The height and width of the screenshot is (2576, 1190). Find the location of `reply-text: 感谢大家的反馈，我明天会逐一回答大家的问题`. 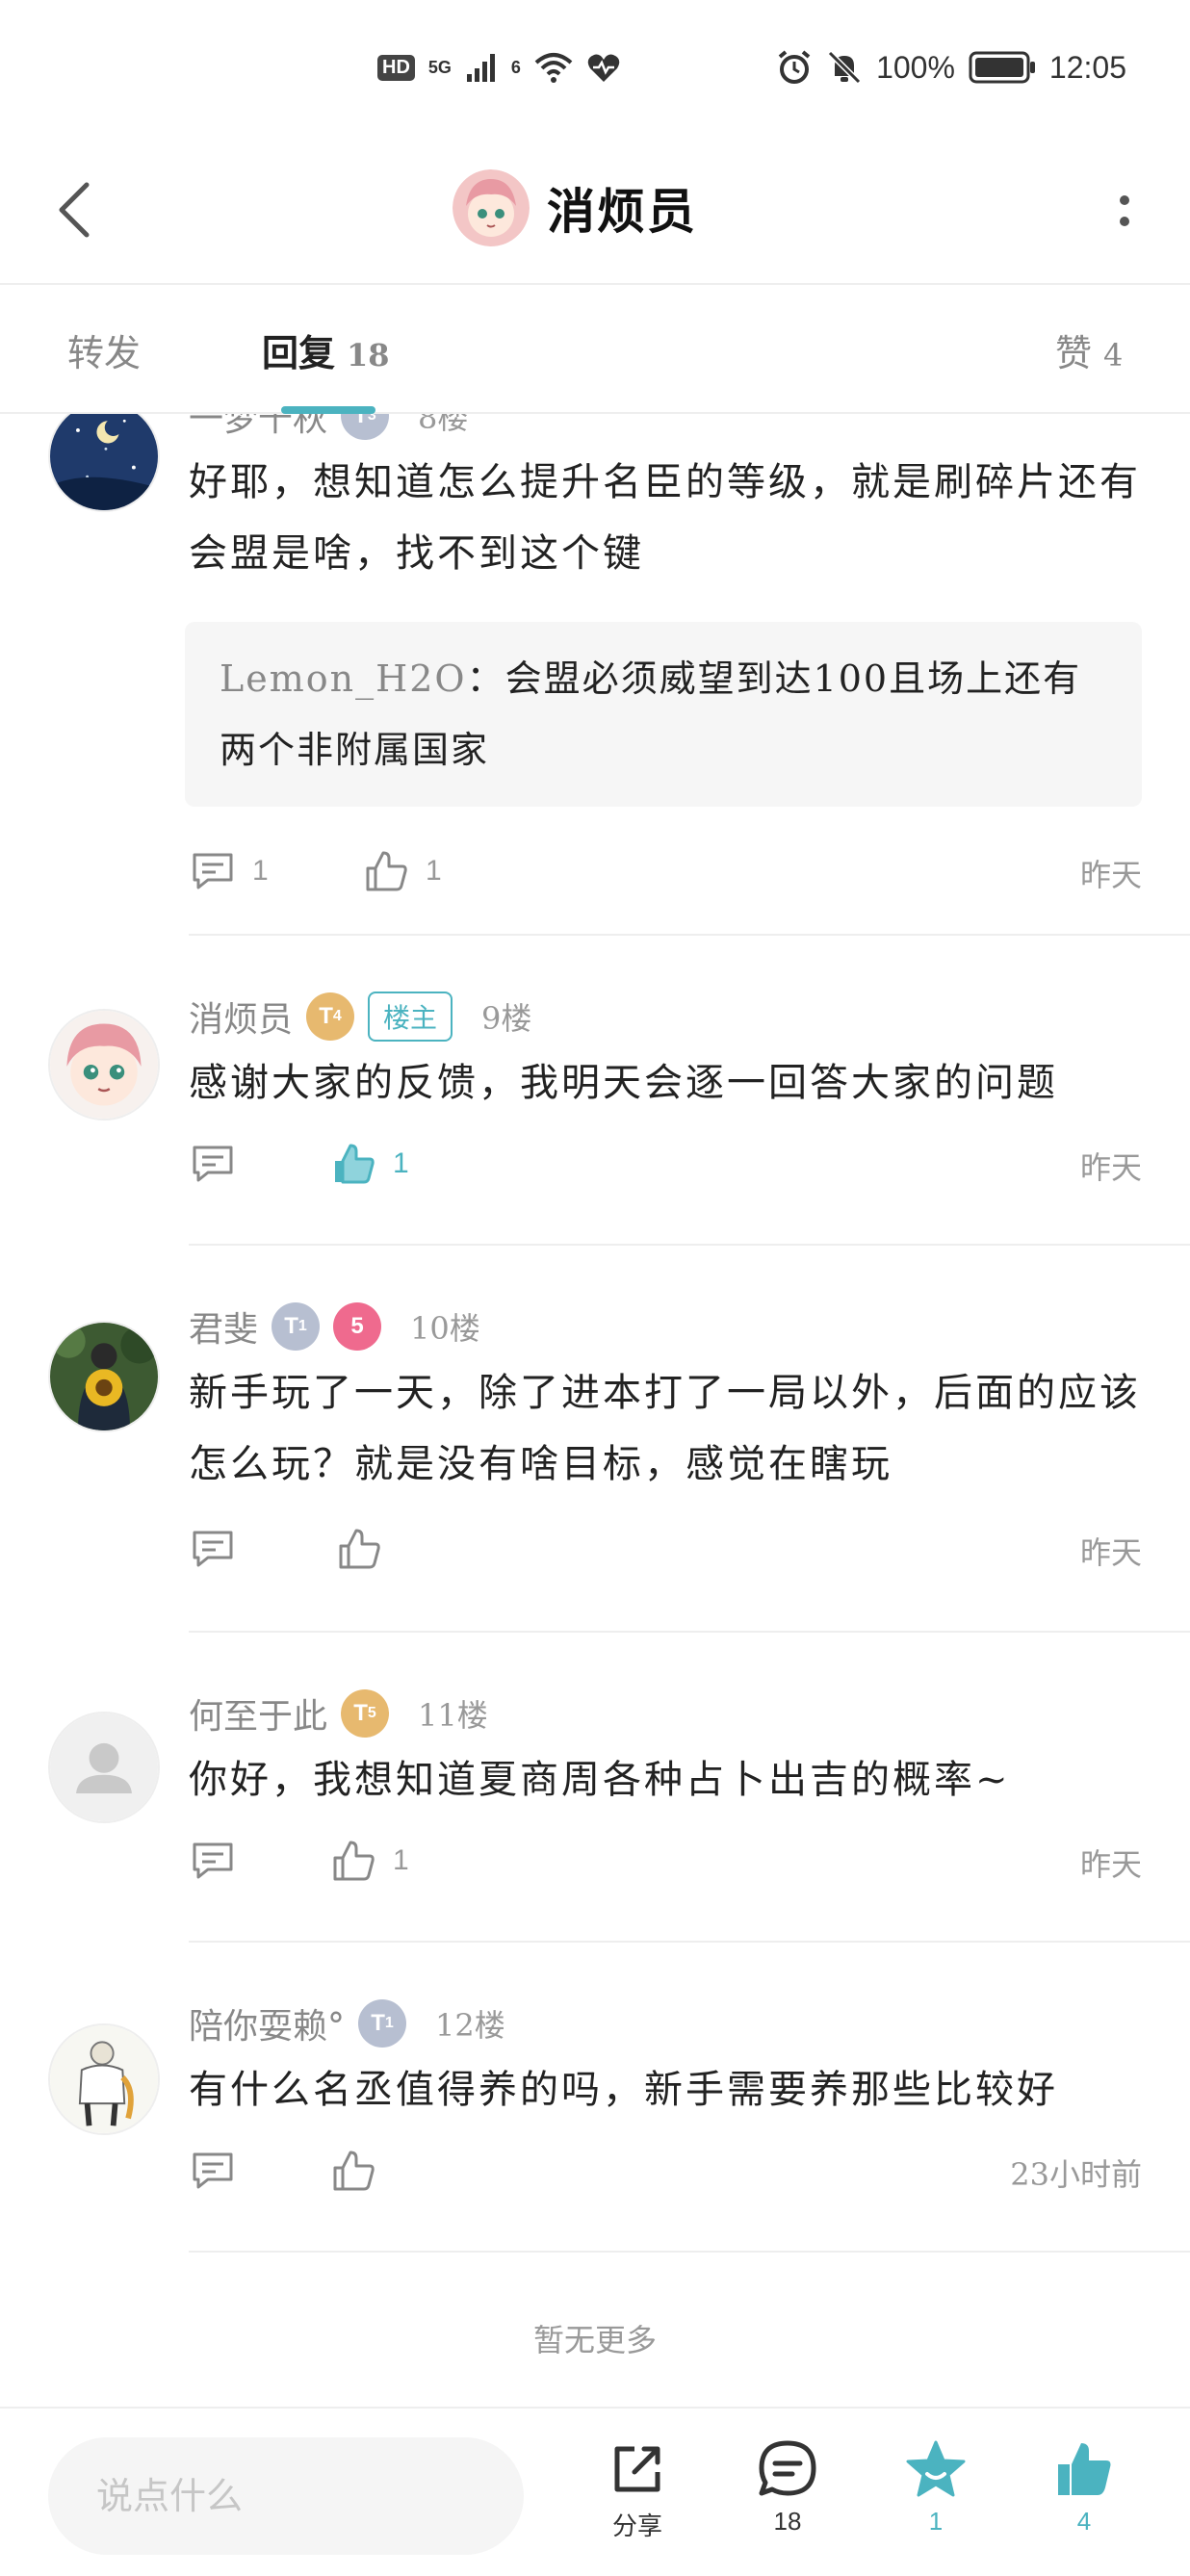

reply-text: 感谢大家的反馈，我明天会逐一回答大家的问题 is located at coordinates (623, 1083).